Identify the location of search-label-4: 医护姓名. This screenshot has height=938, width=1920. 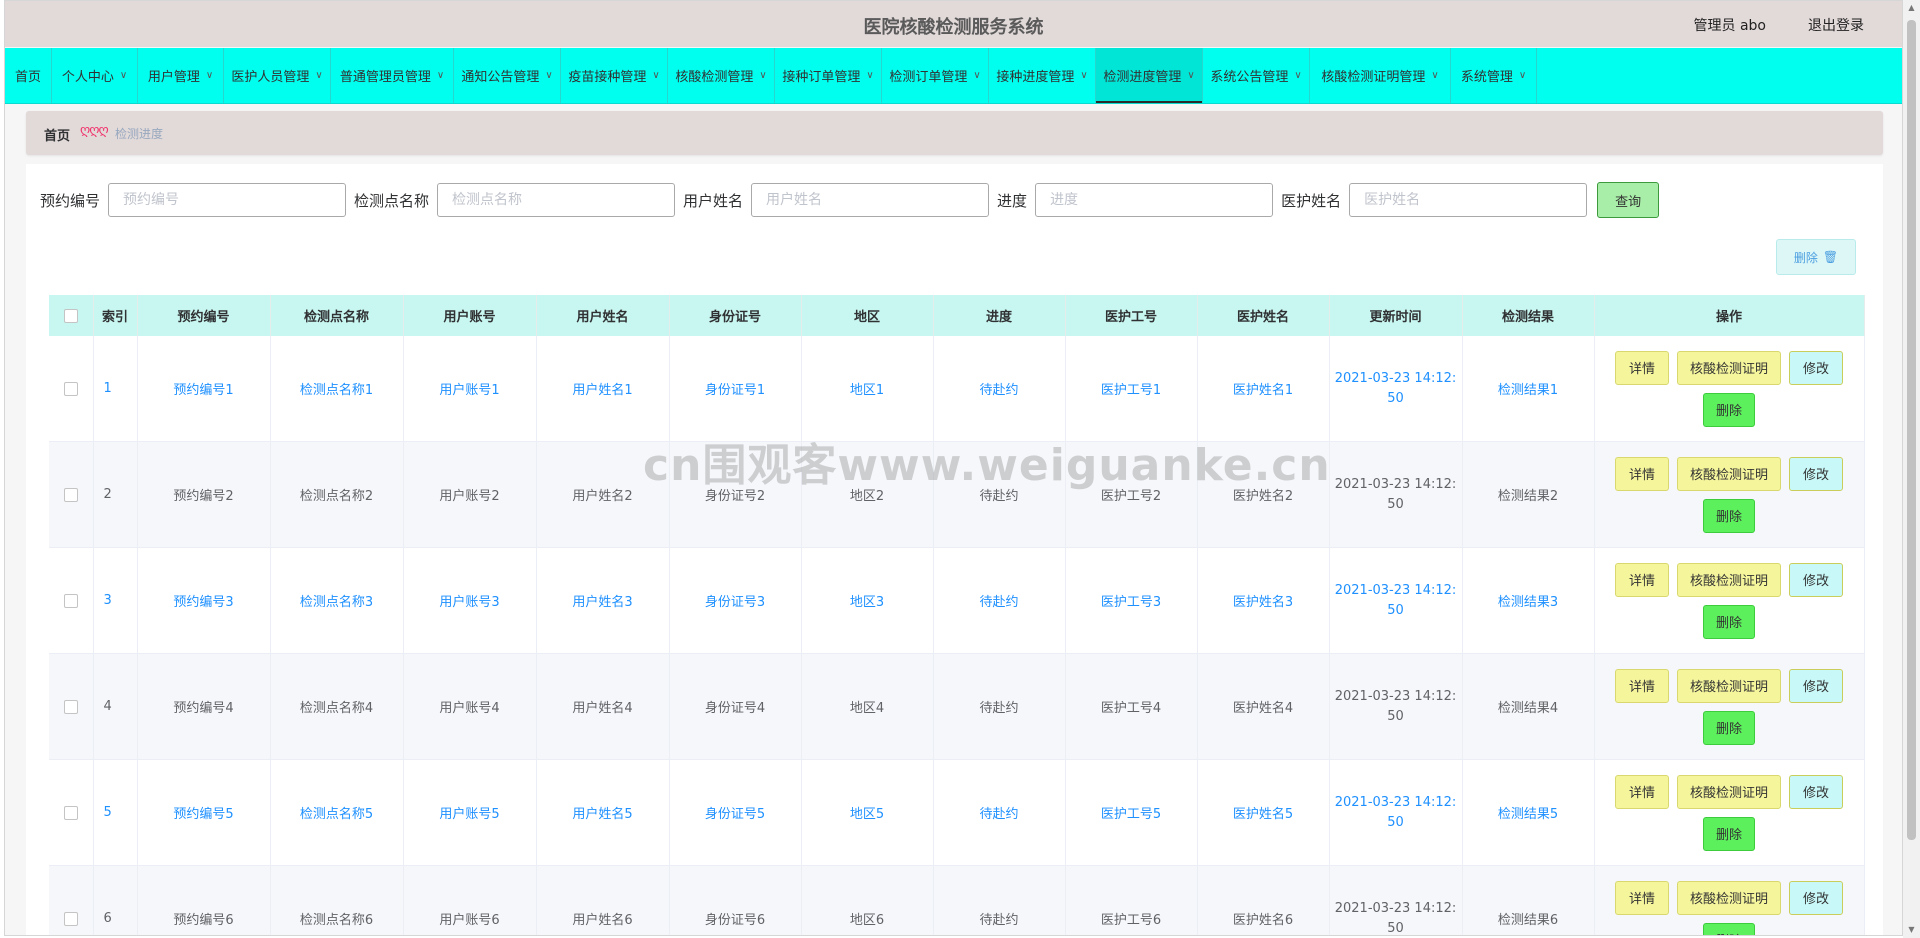
(1311, 200).